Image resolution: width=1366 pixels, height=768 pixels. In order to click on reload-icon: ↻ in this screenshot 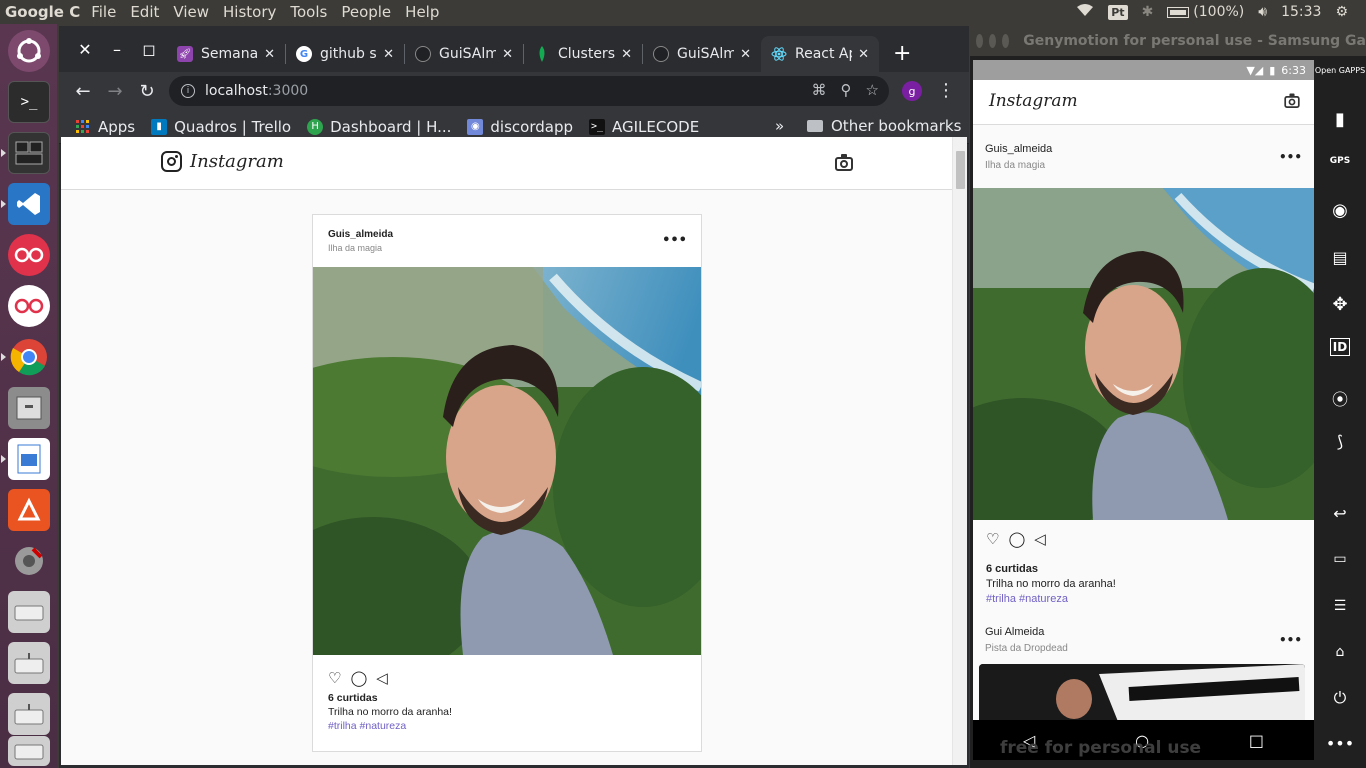, I will do `click(147, 91)`.